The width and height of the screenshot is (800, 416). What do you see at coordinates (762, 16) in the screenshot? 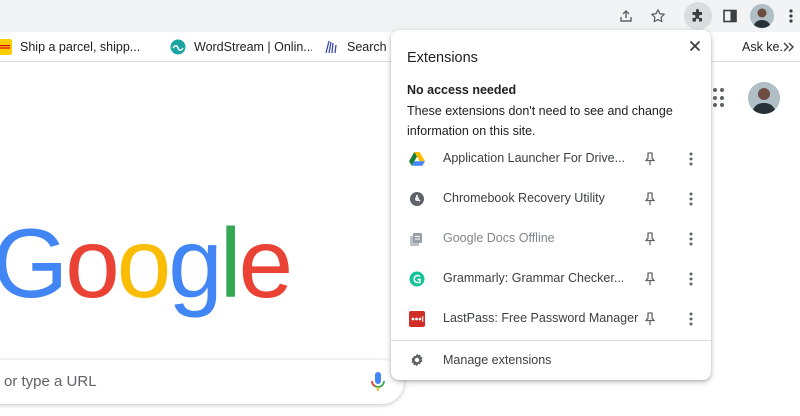
I see `profile-avatar` at bounding box center [762, 16].